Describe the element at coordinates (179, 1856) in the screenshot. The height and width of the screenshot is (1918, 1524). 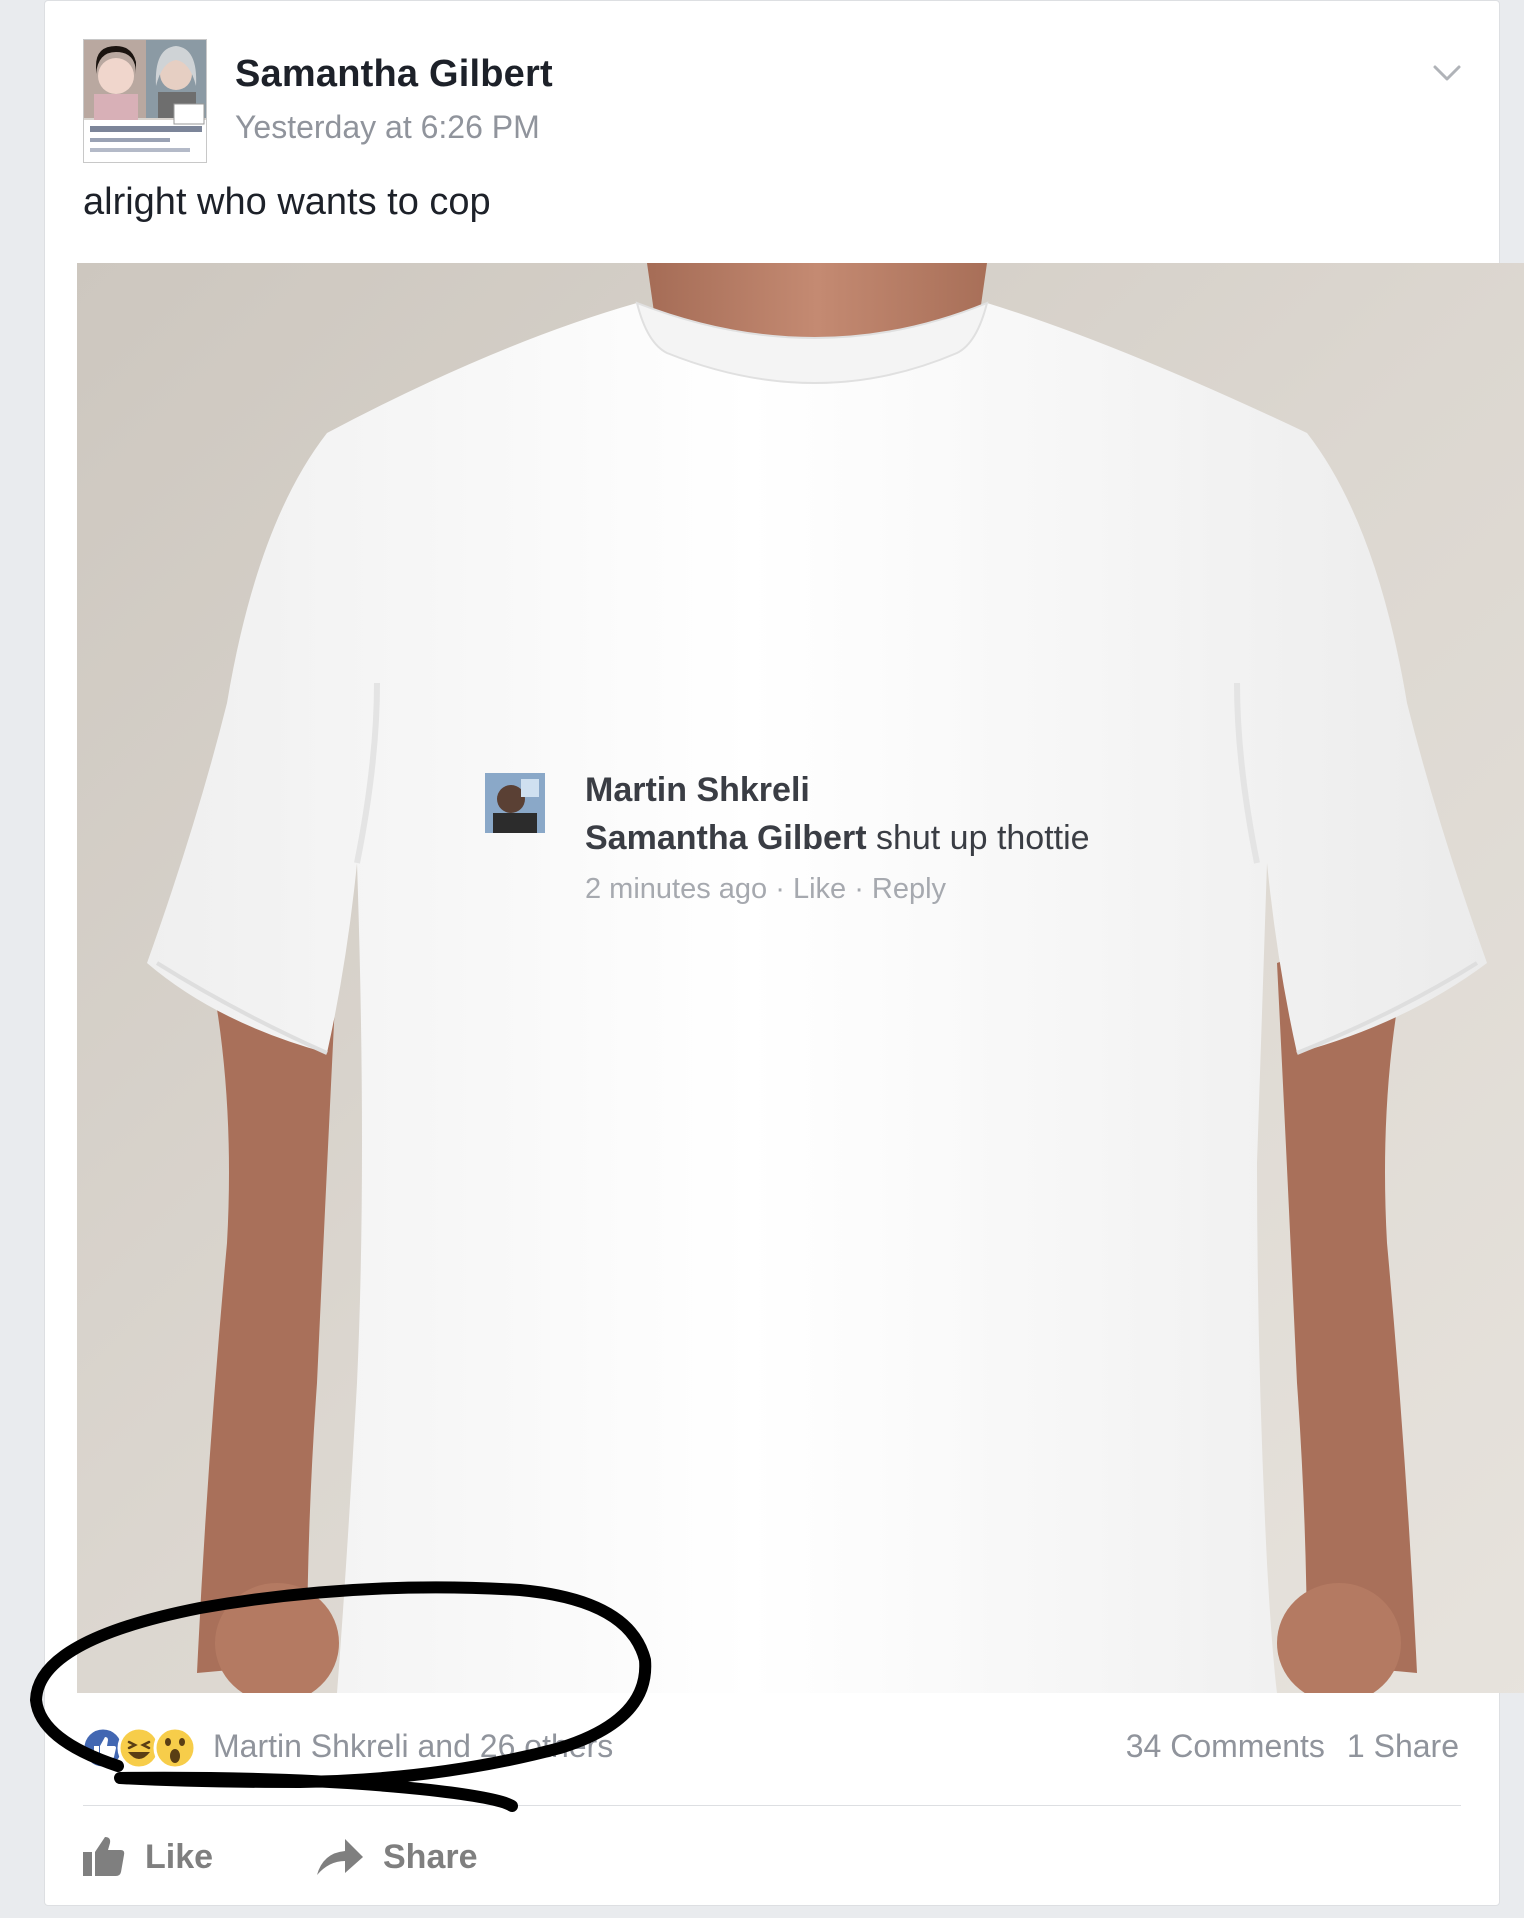
I see `like-label: Like` at that location.